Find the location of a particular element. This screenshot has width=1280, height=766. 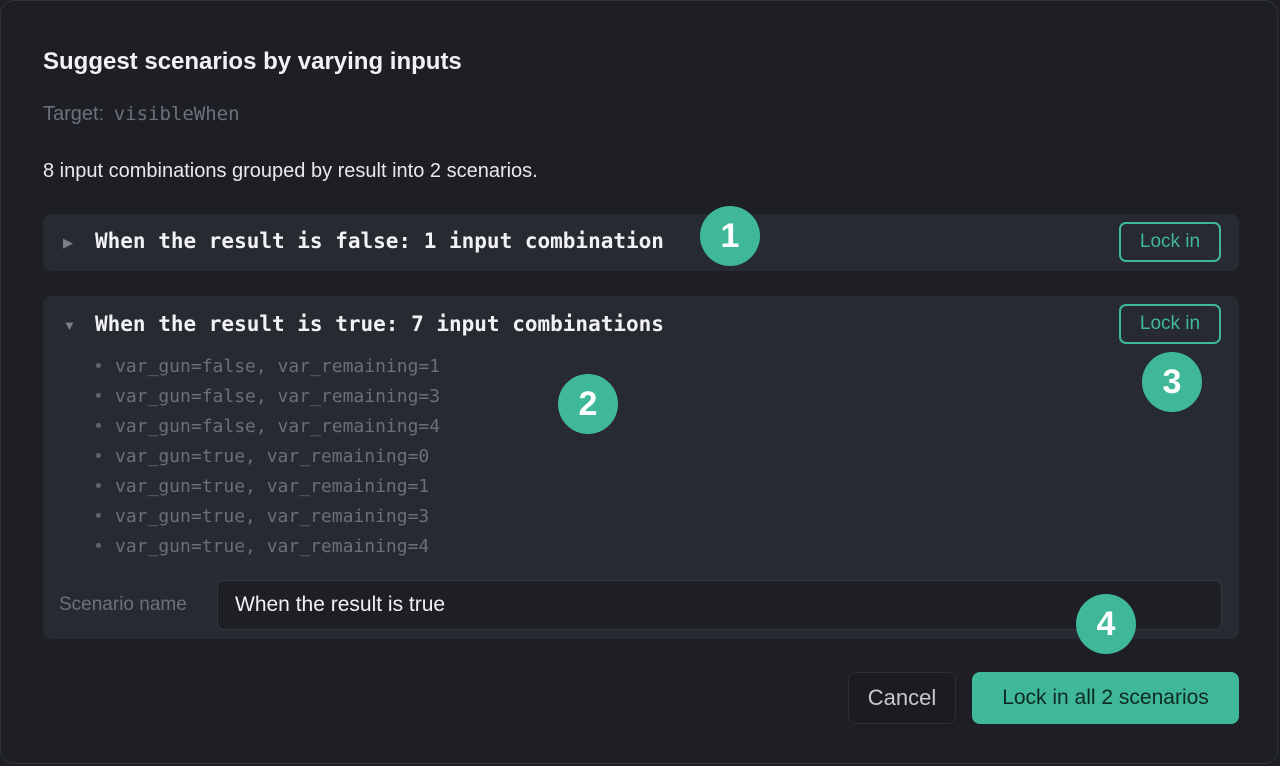

combination-text: var_gun=true, var_remaining=4 is located at coordinates (272, 546).